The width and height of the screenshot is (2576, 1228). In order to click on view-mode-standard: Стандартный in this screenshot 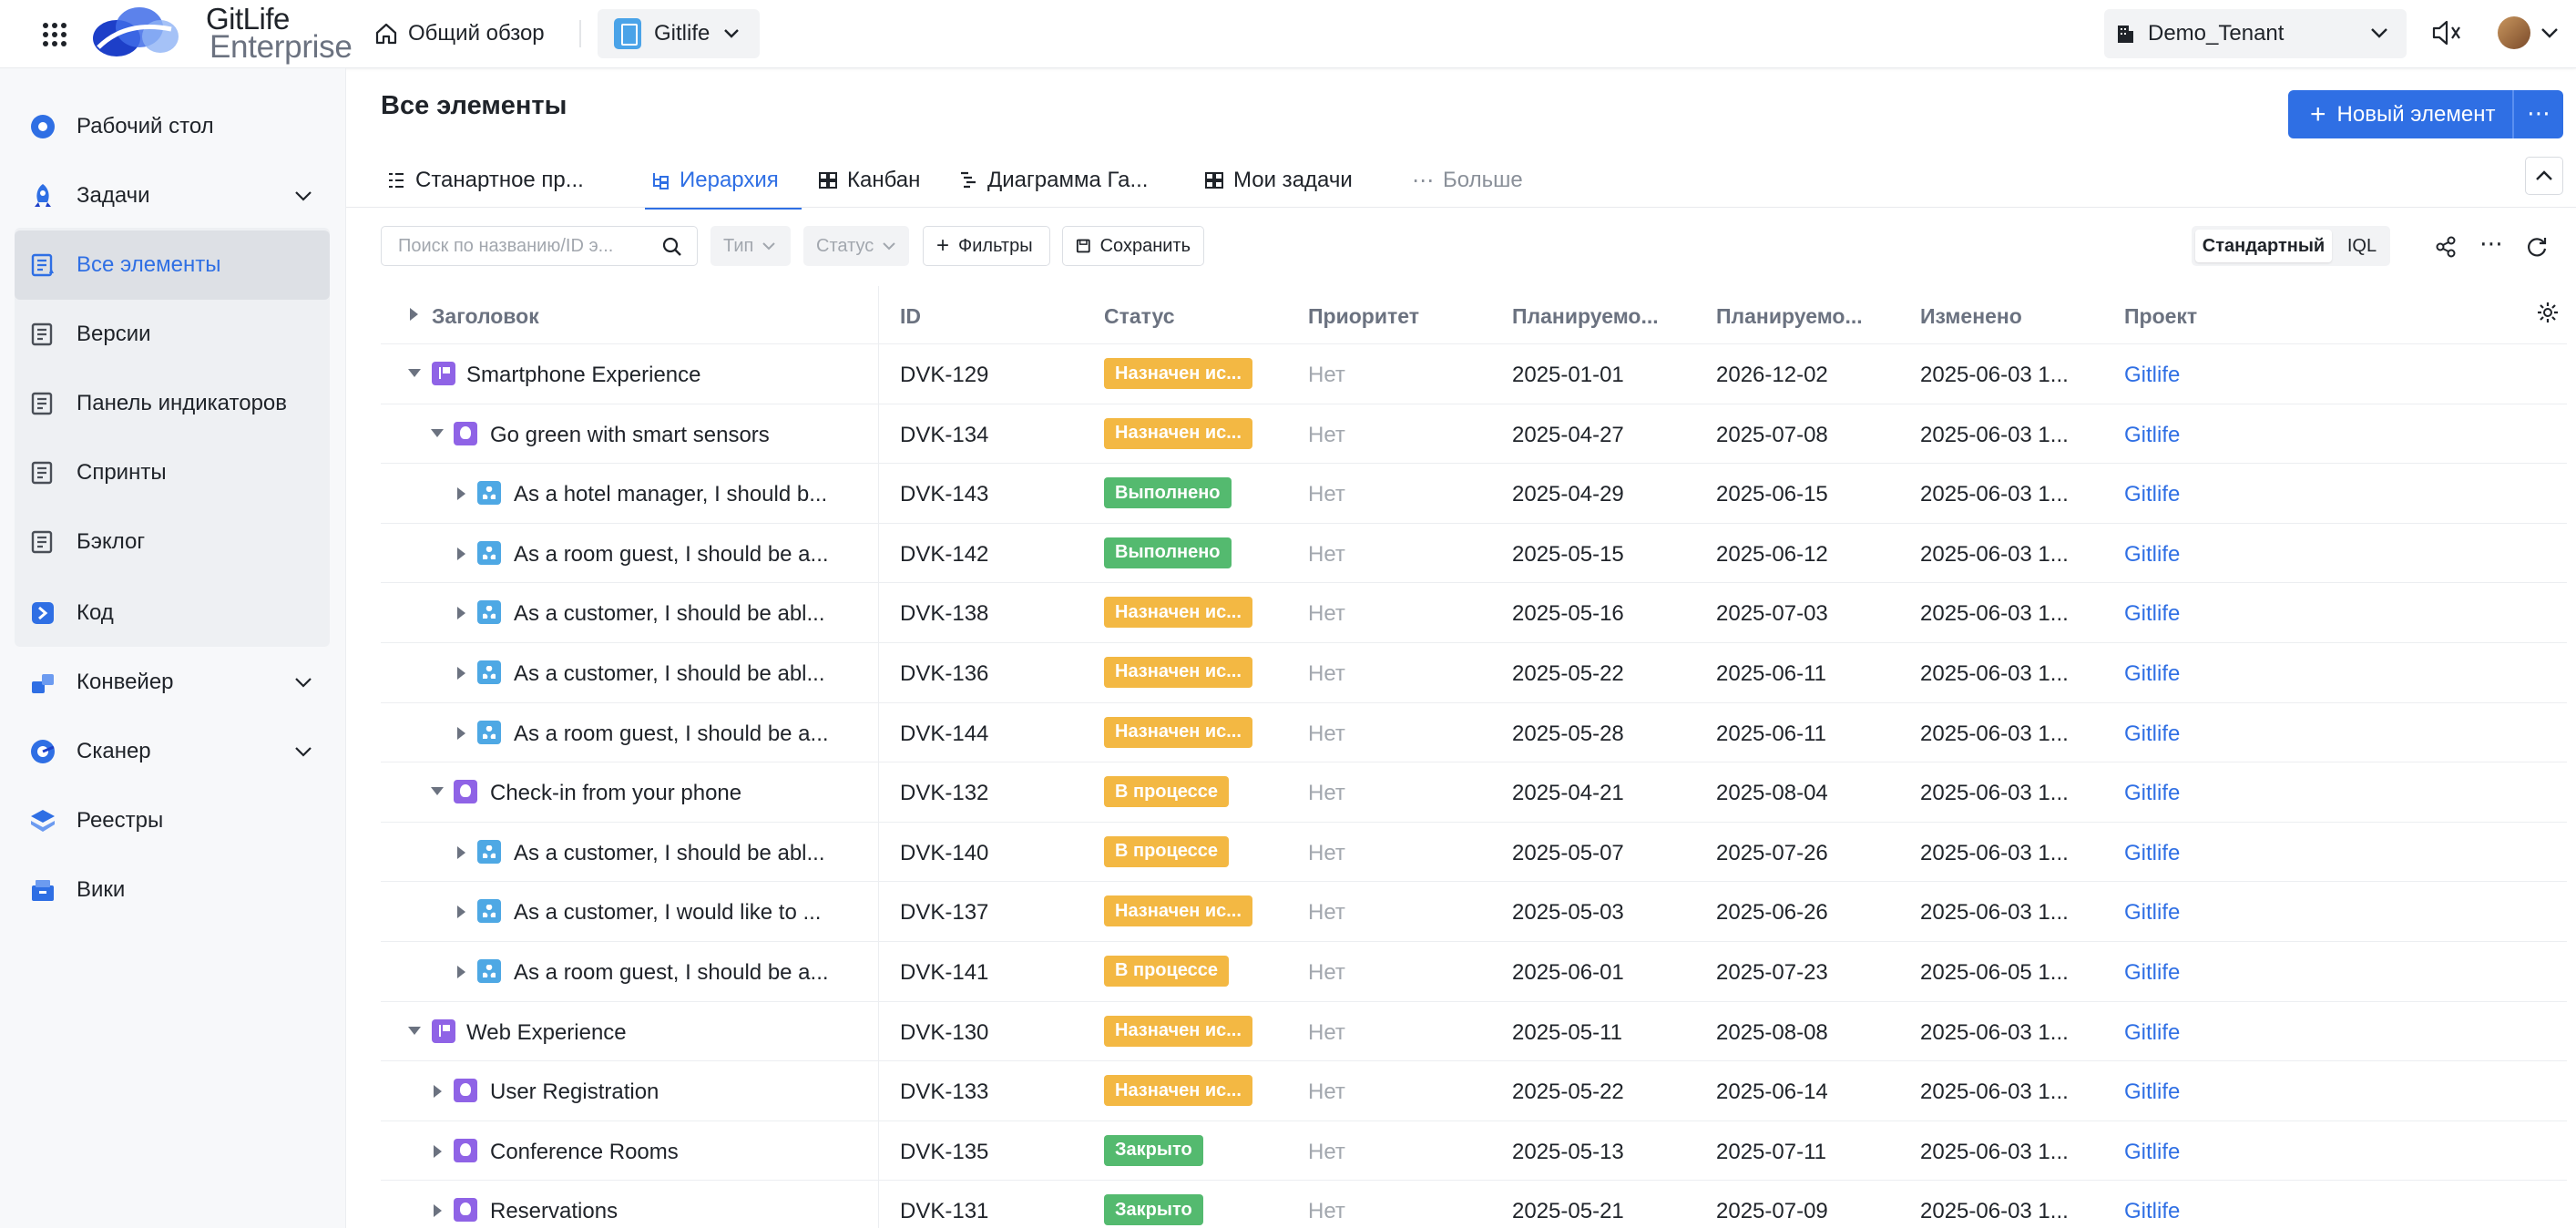, I will do `click(2263, 246)`.